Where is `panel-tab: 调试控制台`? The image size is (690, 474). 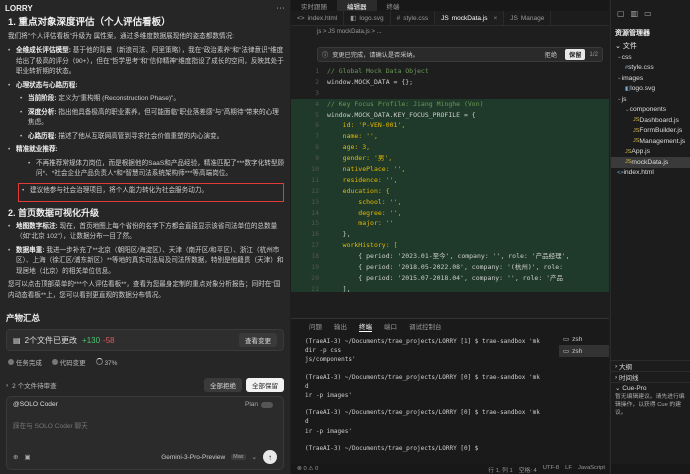
panel-tab: 调试控制台 is located at coordinates (425, 326).